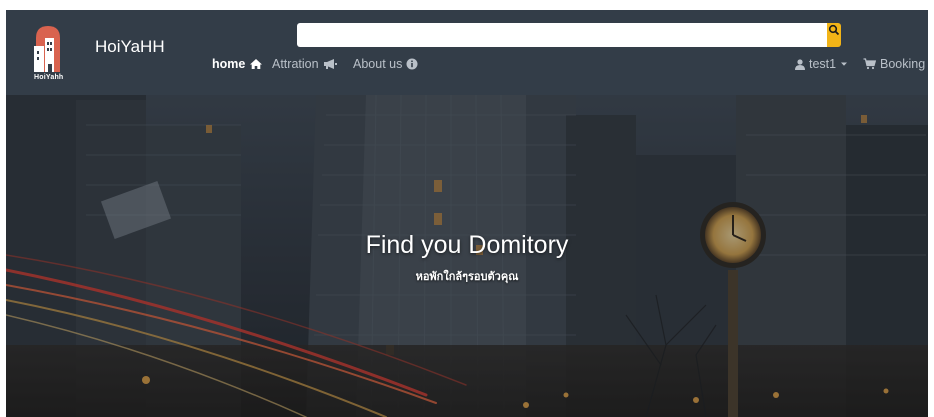 Image resolution: width=934 pixels, height=417 pixels. I want to click on user-name: test1, so click(823, 64).